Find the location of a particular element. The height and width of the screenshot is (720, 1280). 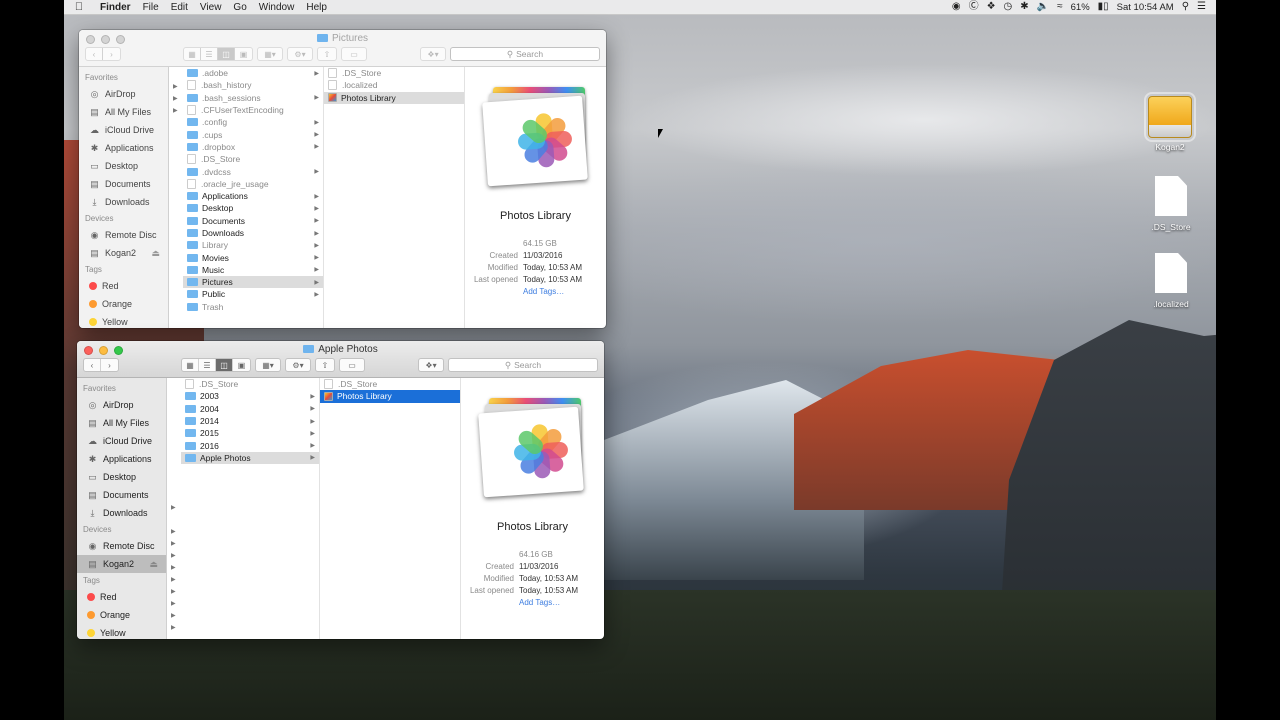

sidebar-item-icloud-drive: ☁ iCloud Drive is located at coordinates (121, 441).